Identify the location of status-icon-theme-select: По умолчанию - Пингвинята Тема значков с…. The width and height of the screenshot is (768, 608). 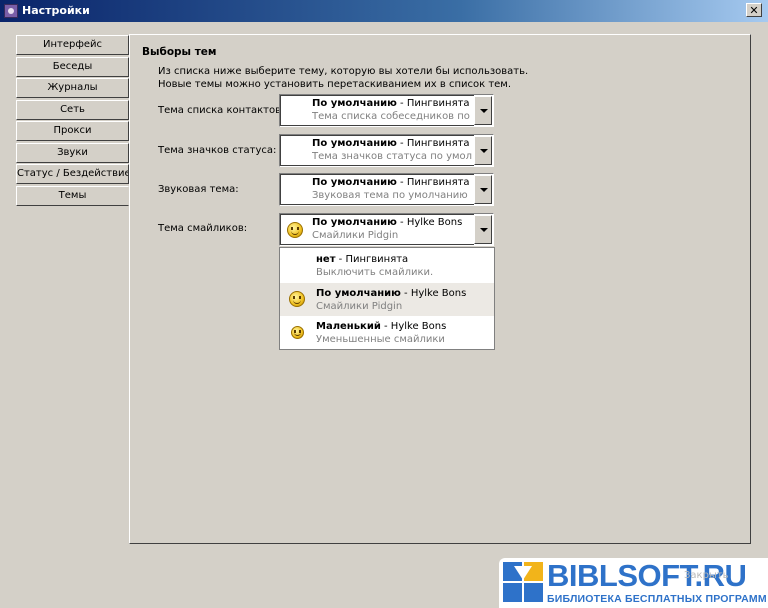
(386, 150).